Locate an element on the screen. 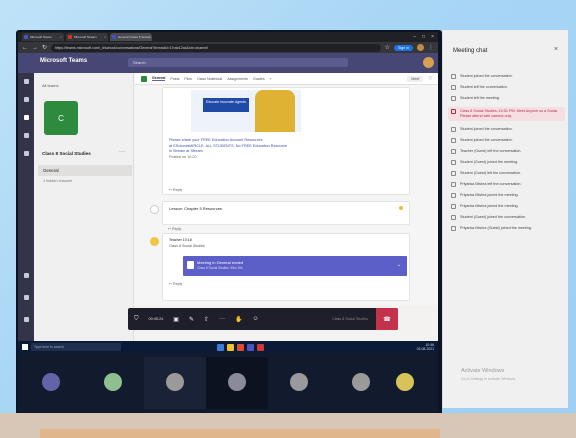 The width and height of the screenshot is (576, 438). participants-icon: ☺ is located at coordinates (256, 319).